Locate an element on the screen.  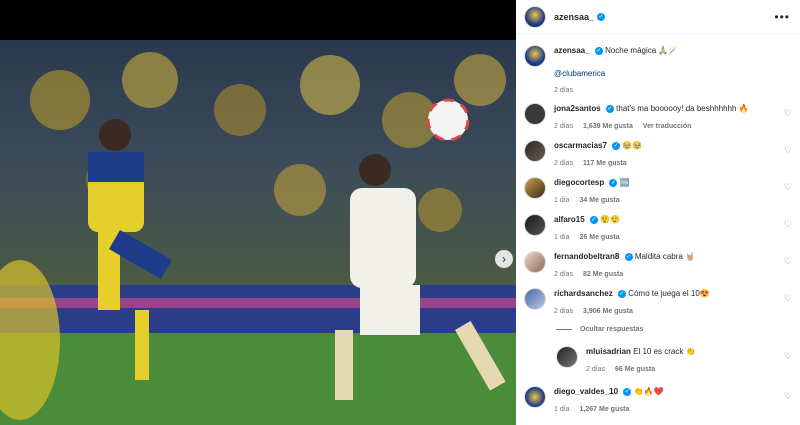
comment-username: fernandobeltran8 is located at coordinates (586, 256).